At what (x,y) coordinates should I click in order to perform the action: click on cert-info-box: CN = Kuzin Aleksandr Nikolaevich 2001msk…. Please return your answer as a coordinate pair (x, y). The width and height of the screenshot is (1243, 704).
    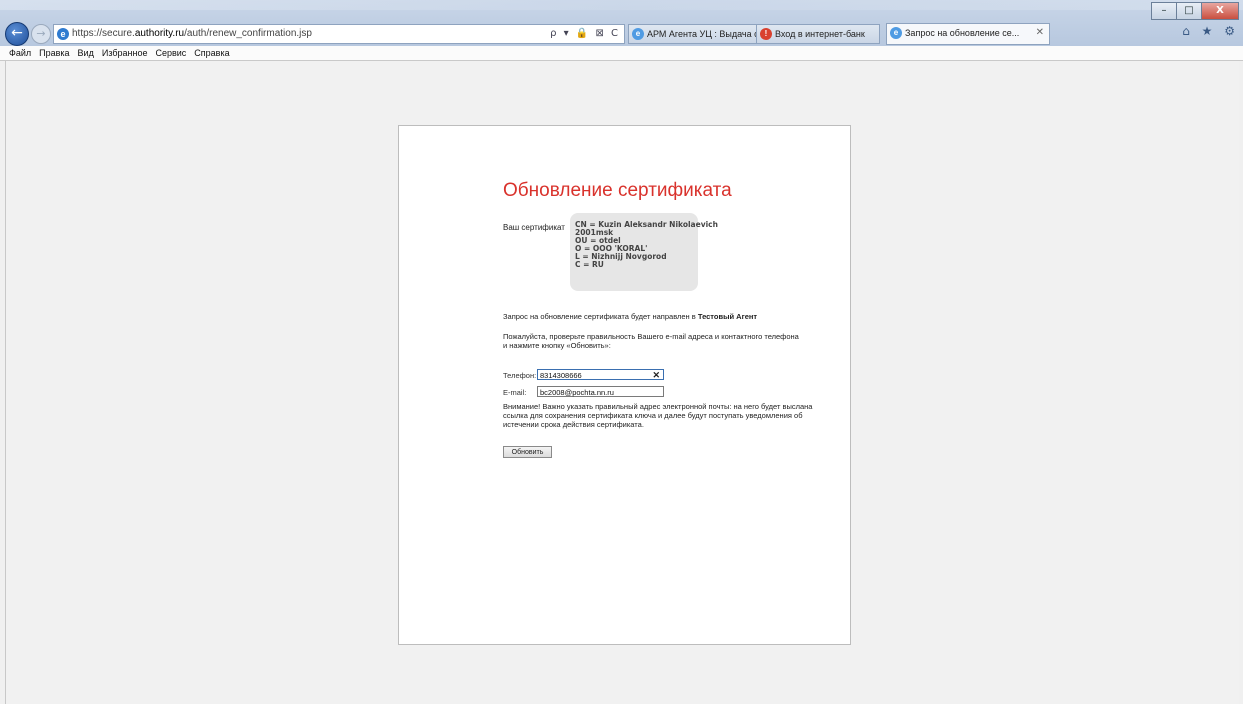
    Looking at the image, I should click on (644, 252).